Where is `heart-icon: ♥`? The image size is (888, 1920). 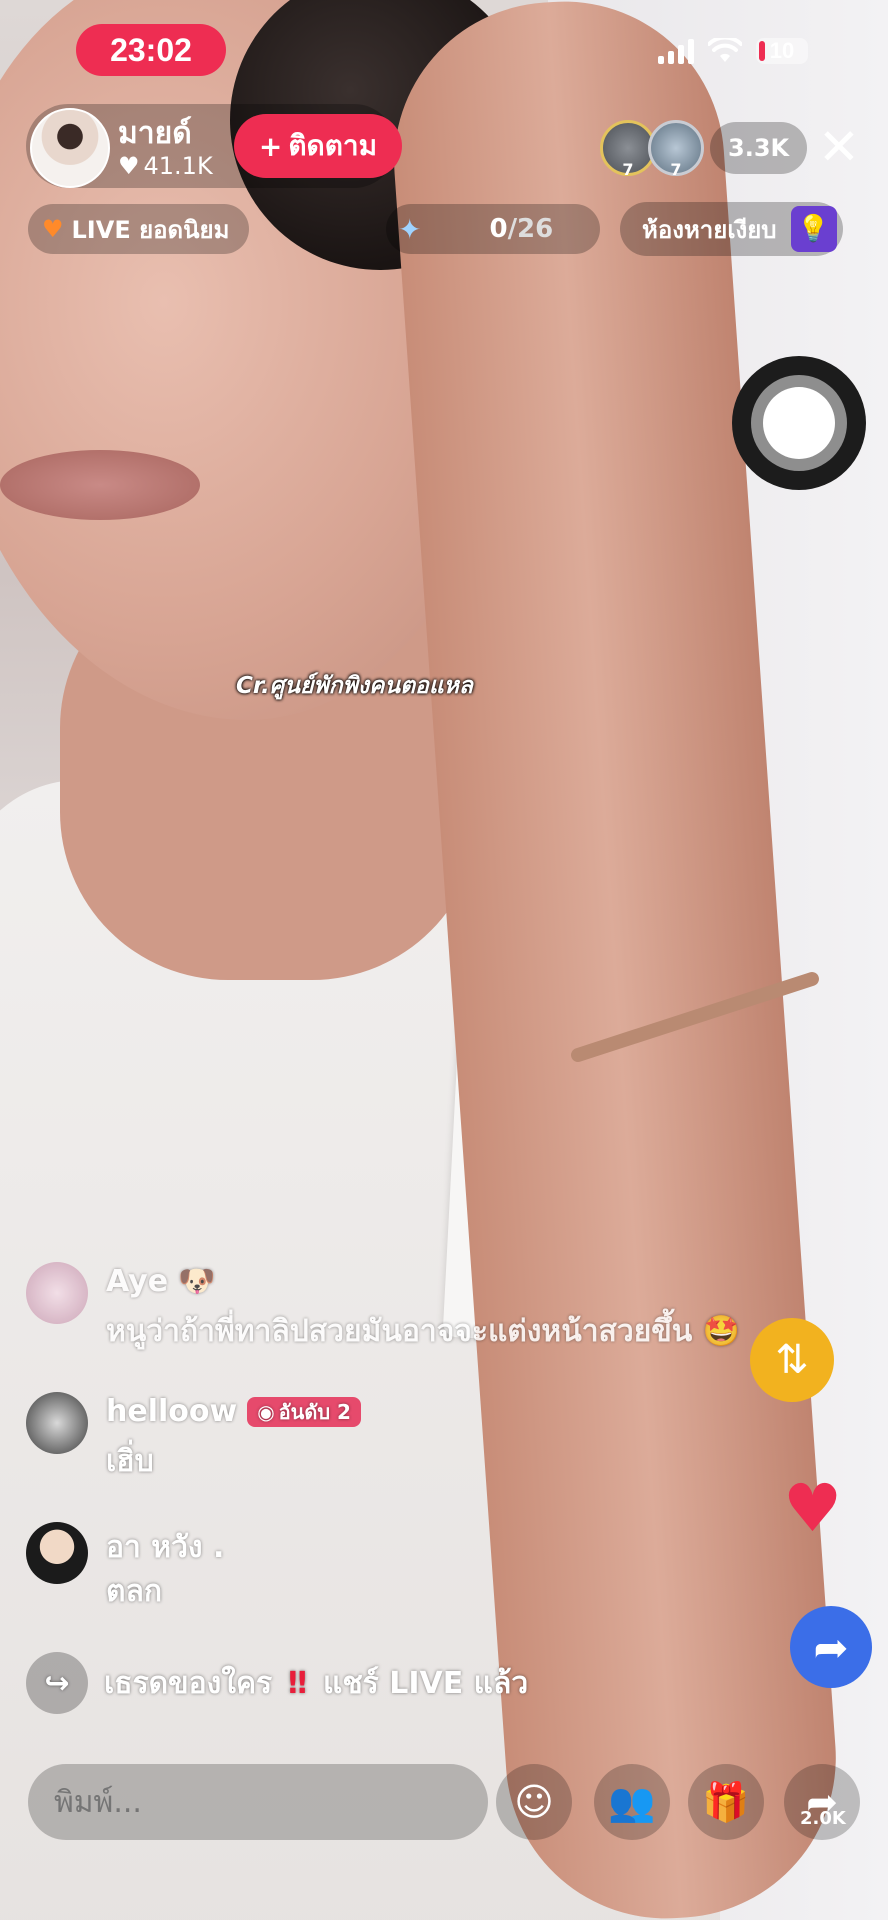 heart-icon: ♥ is located at coordinates (129, 166).